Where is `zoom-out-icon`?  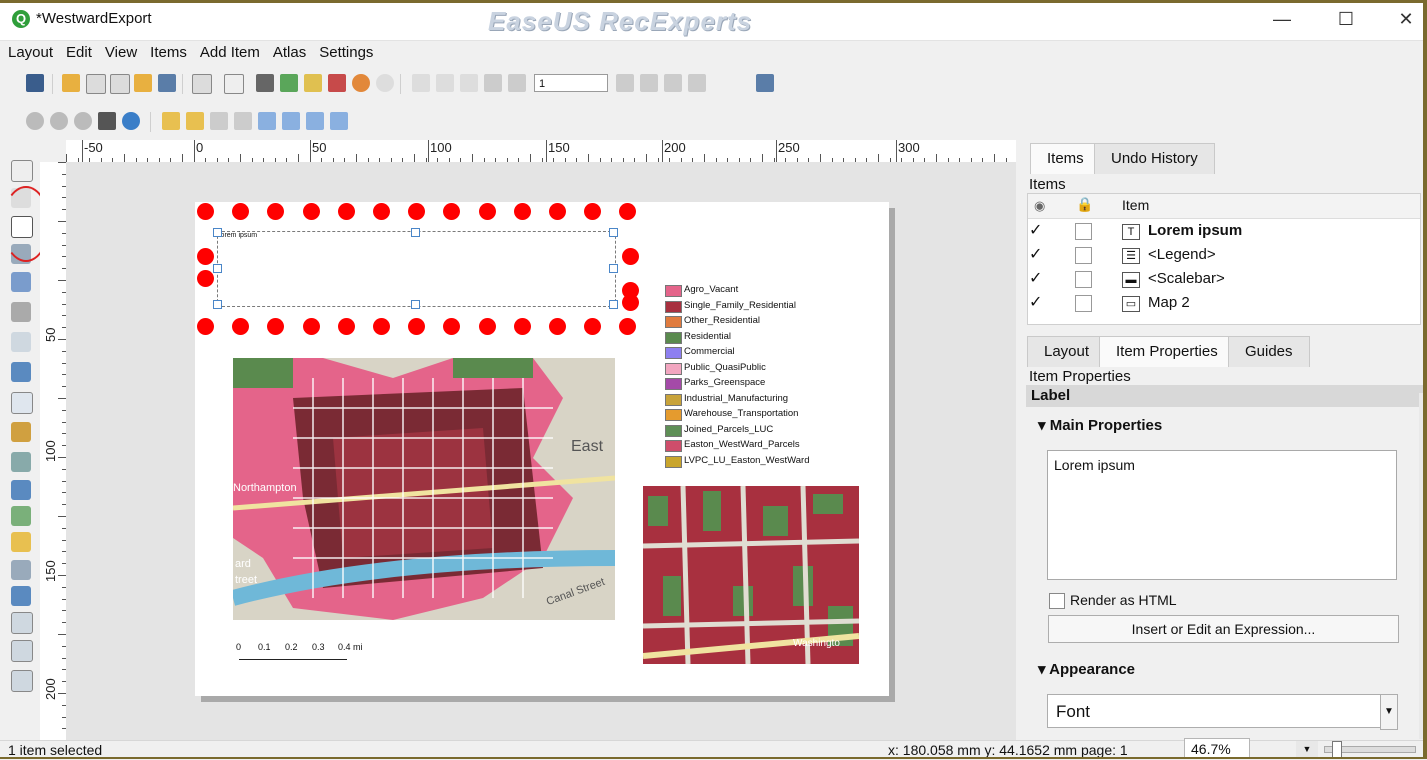
zoom-out-icon is located at coordinates (59, 121).